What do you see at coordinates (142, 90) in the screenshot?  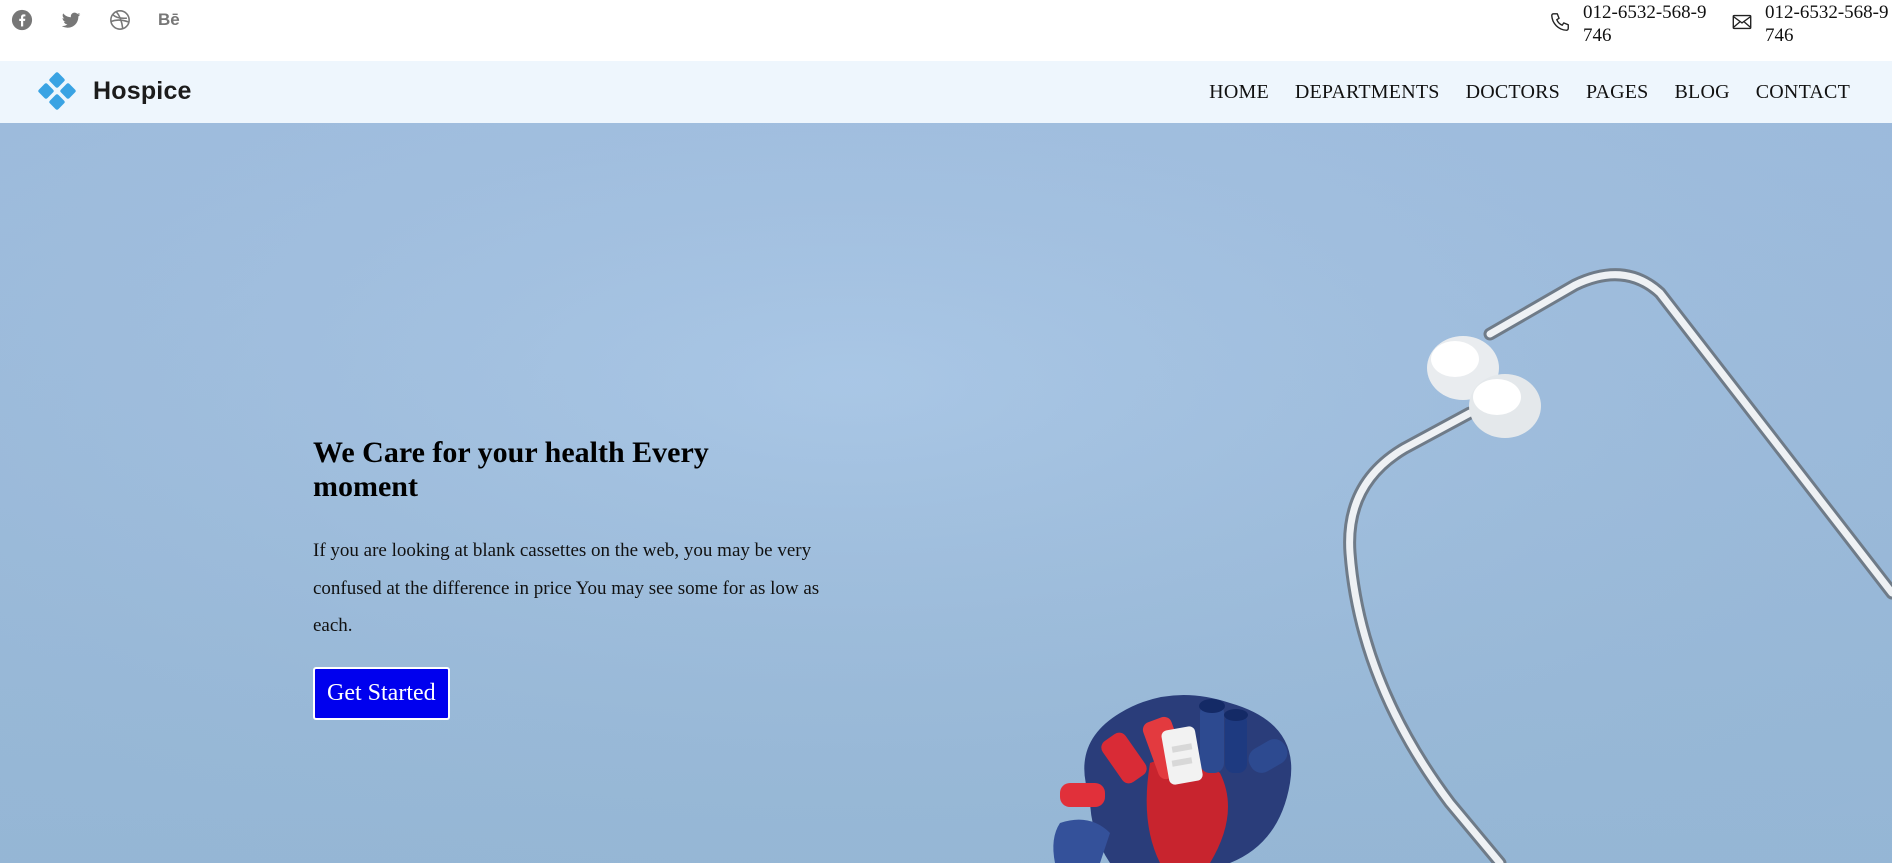 I see `brand-name: Hospice` at bounding box center [142, 90].